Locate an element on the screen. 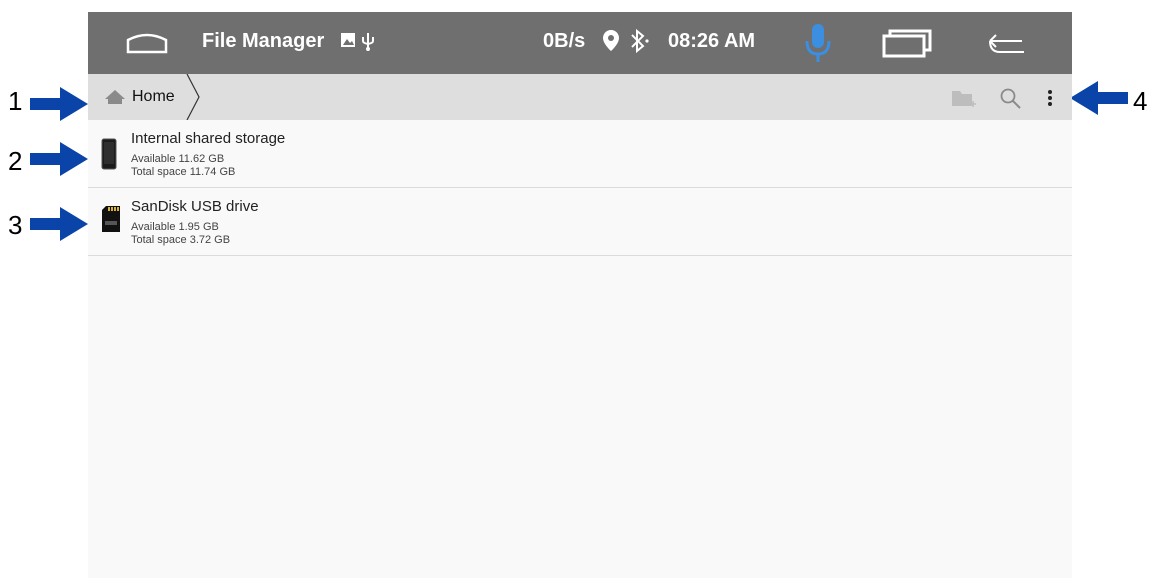 This screenshot has height=578, width=1157. breadcrumb-home: Home is located at coordinates (139, 97).